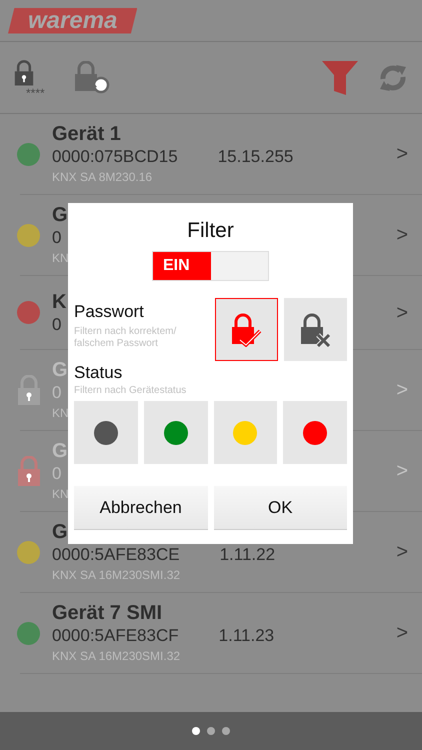 Image resolution: width=422 pixels, height=750 pixels. Describe the element at coordinates (86, 134) in the screenshot. I see `device-name: Gerät 1` at that location.